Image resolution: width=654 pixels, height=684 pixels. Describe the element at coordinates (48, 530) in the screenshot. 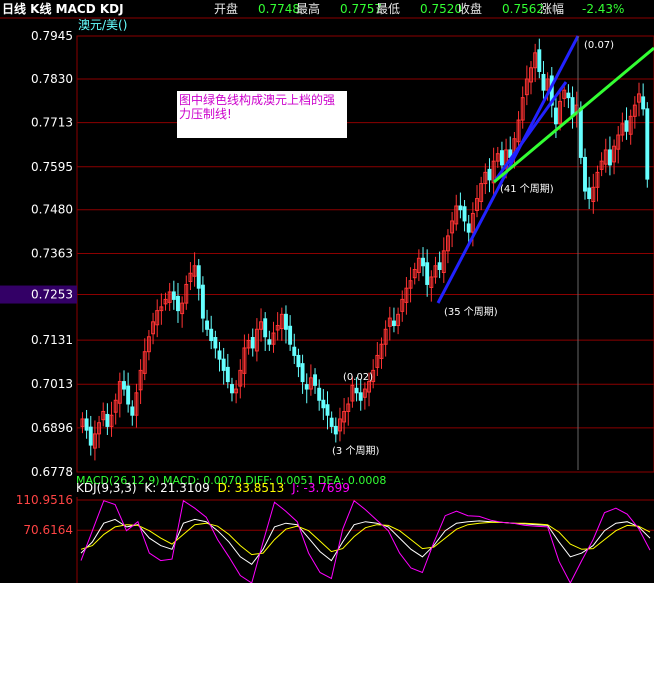

I see `kdj-tick-label: 70.6164` at that location.